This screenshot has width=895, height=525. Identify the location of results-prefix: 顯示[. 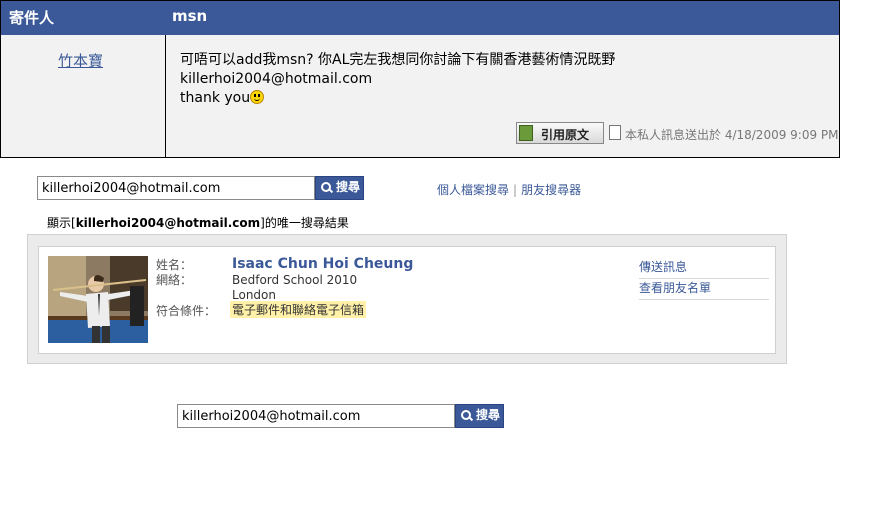
(61, 223).